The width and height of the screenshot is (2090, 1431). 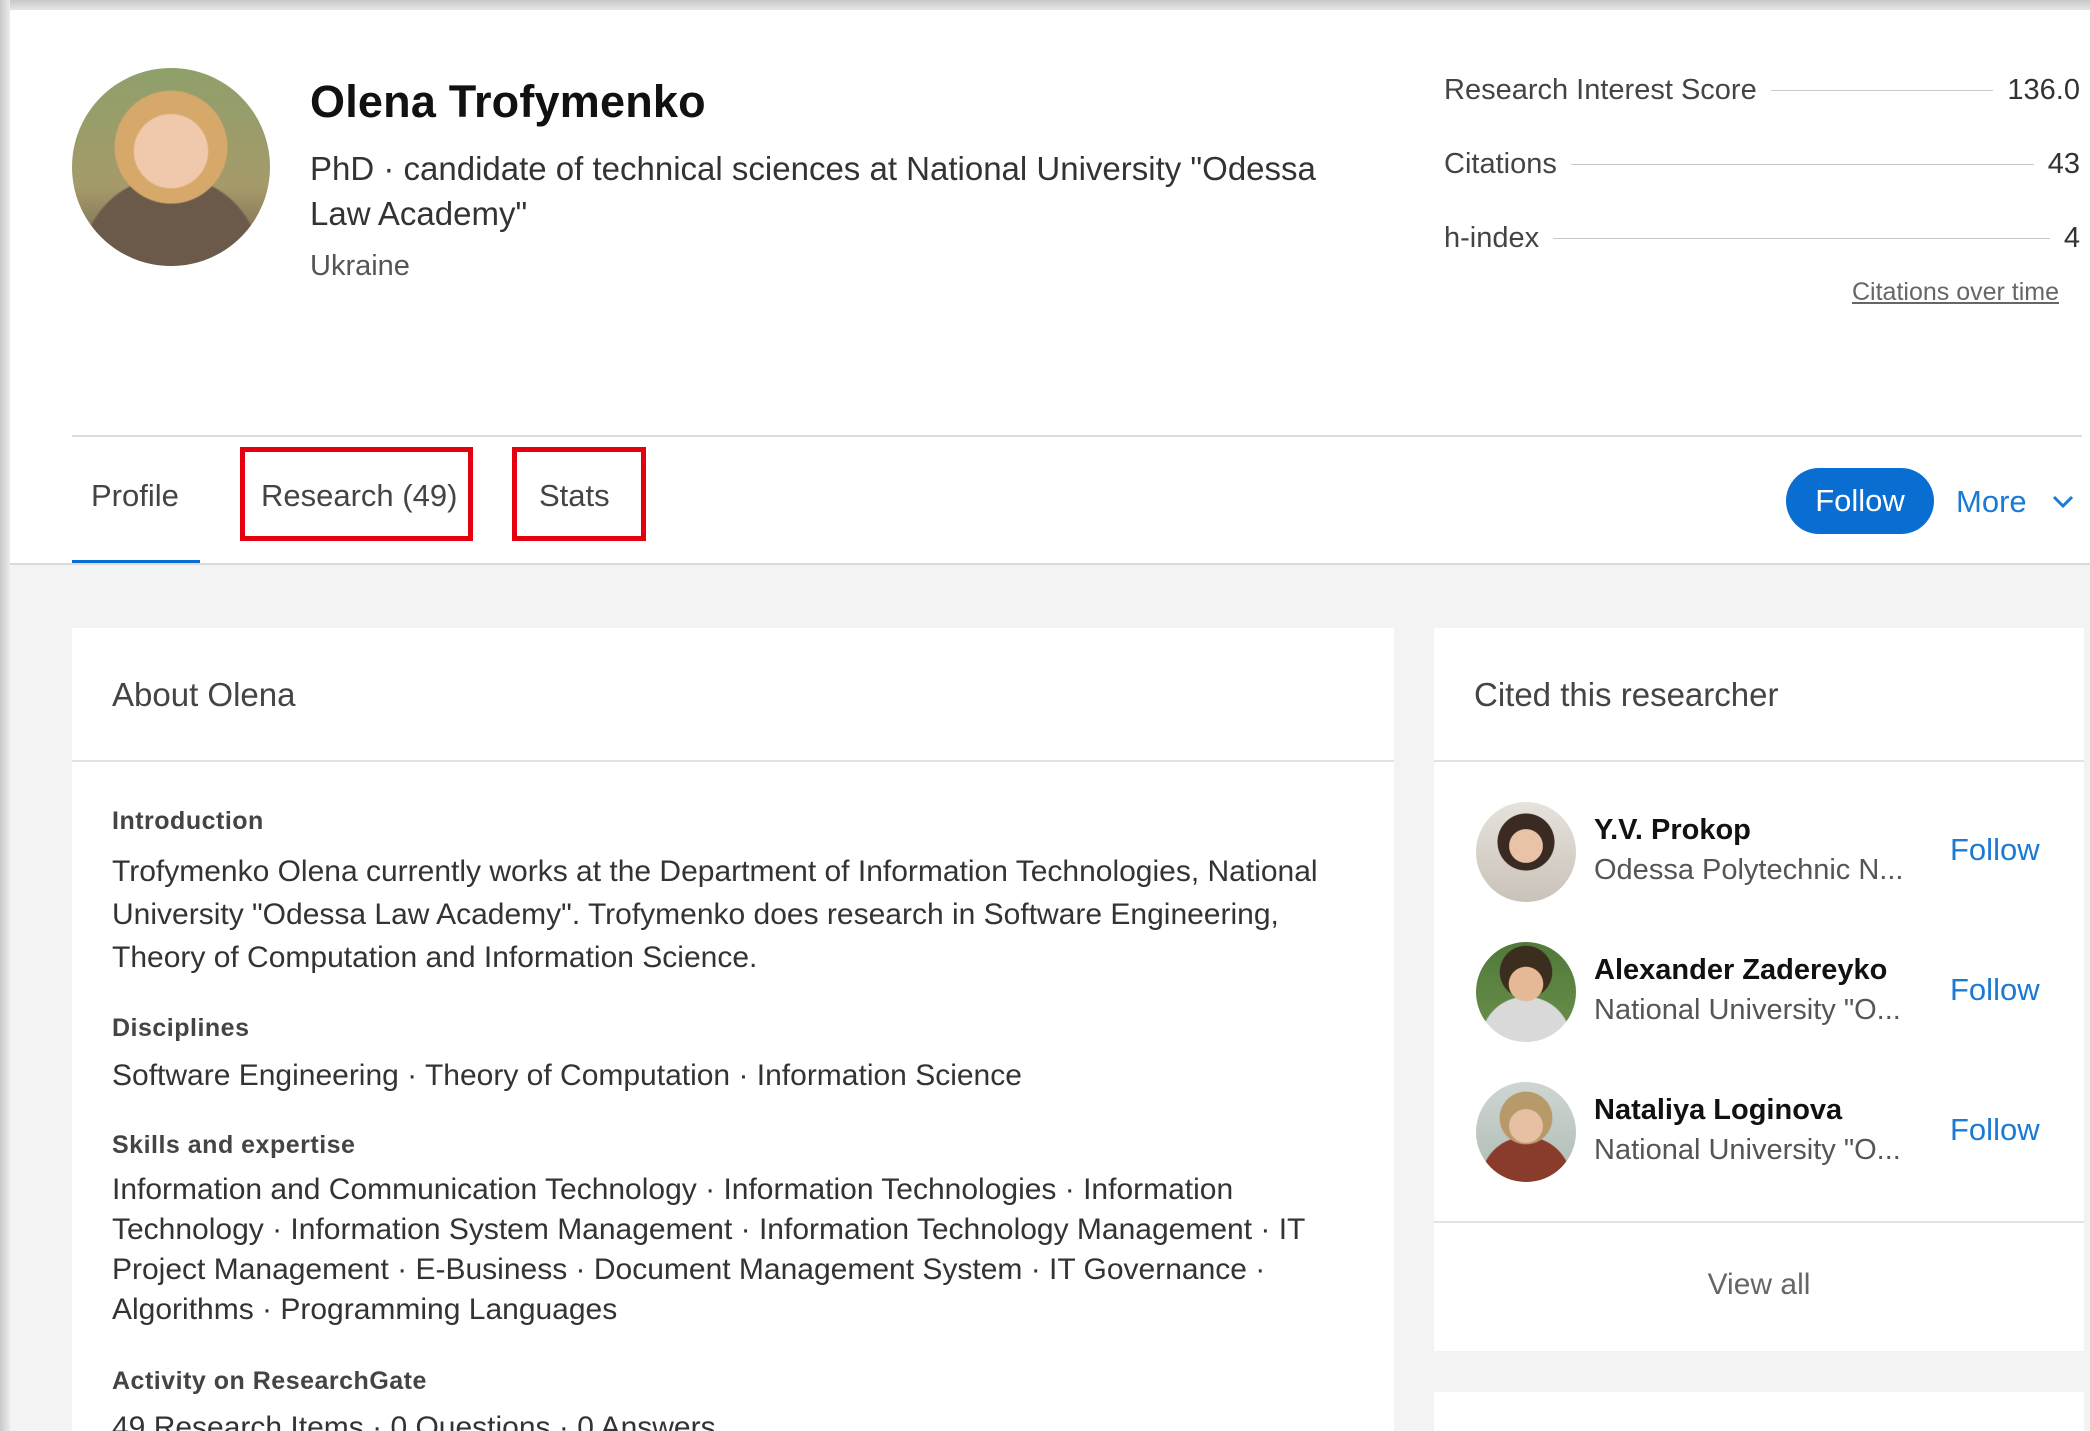 I want to click on activity-heading: Activity on ResearchGate, so click(x=269, y=1381).